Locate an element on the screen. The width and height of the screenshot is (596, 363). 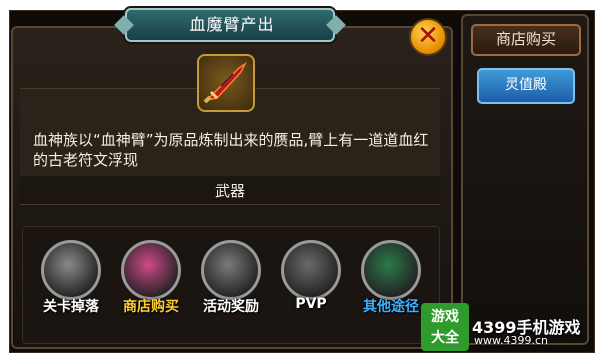
source-label: PVP is located at coordinates (311, 304).